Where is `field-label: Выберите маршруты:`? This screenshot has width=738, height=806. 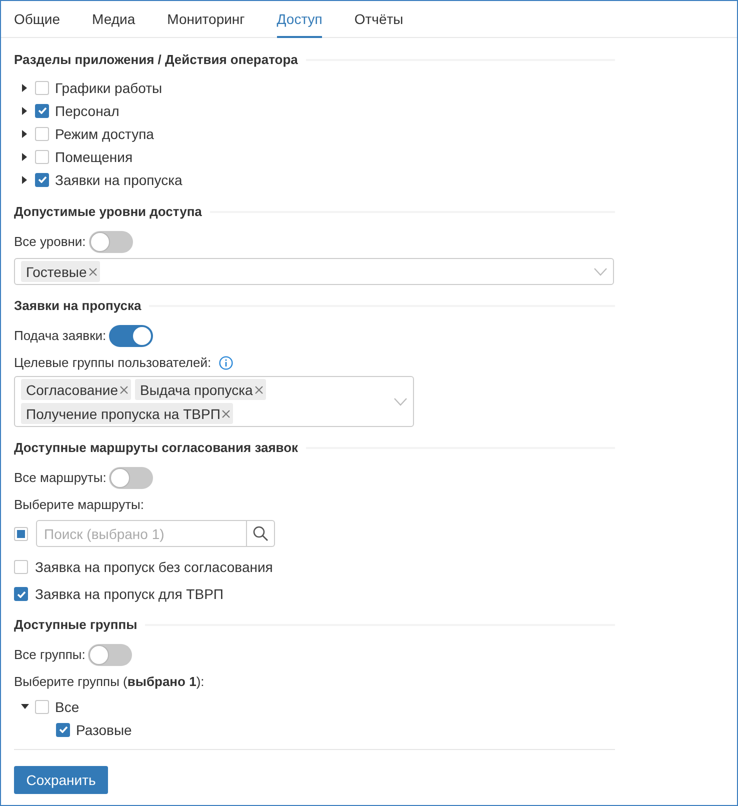
field-label: Выберите маршруты: is located at coordinates (79, 505).